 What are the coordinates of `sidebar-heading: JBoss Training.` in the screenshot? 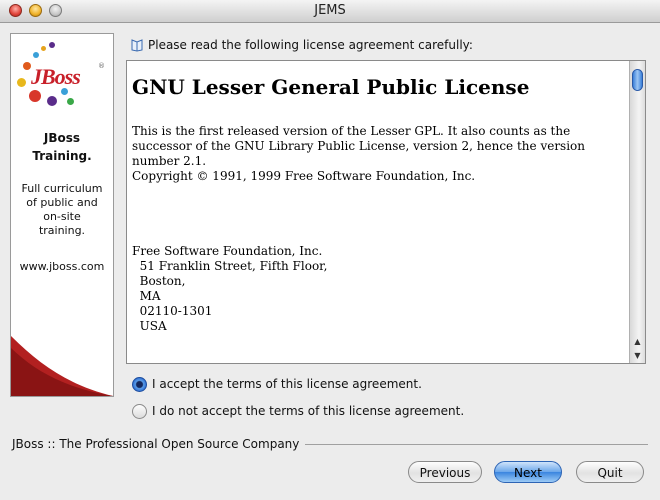 It's located at (62, 147).